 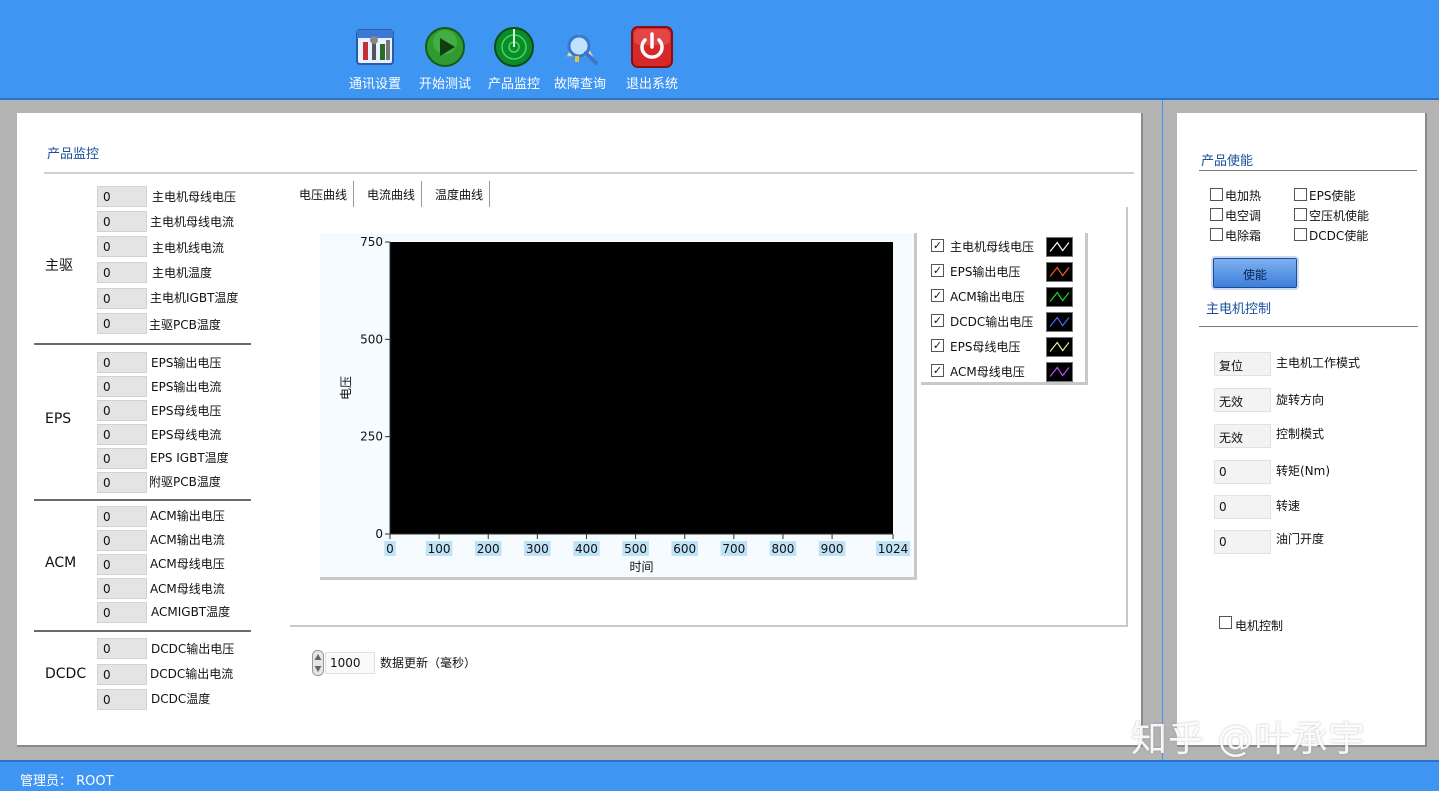 What do you see at coordinates (488, 549) in the screenshot?
I see `x-tick-label: 200` at bounding box center [488, 549].